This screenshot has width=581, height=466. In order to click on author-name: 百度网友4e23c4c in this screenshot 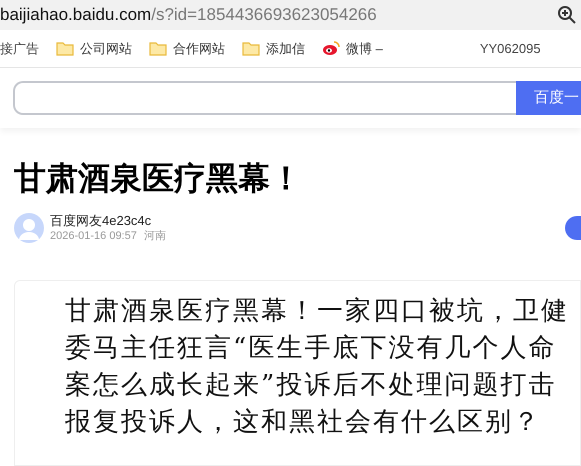, I will do `click(108, 220)`.